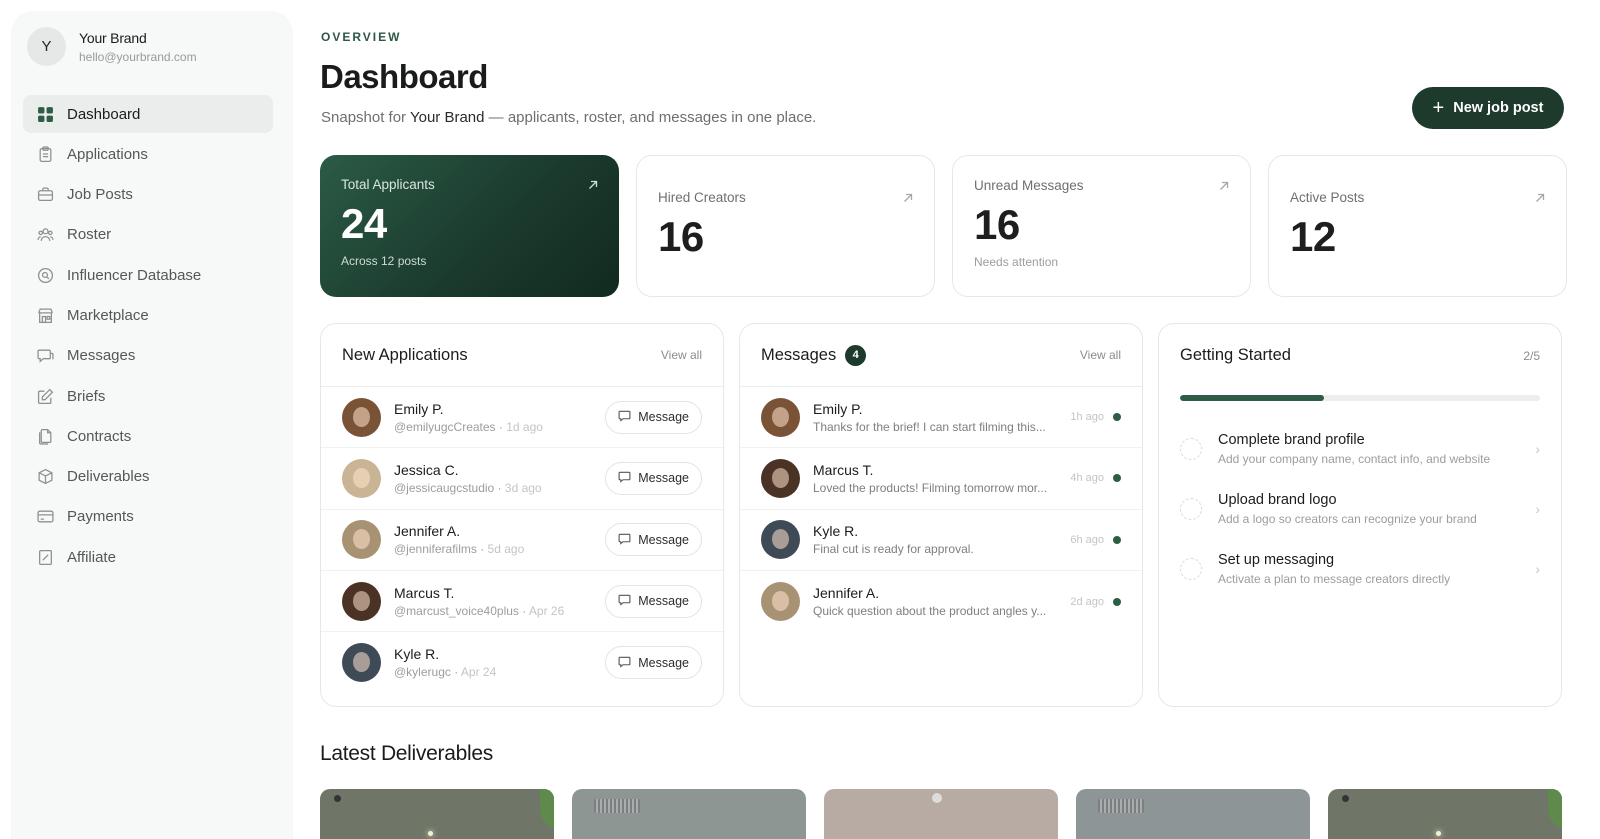 The width and height of the screenshot is (1600, 839). What do you see at coordinates (444, 487) in the screenshot?
I see `applicant-handle: @jessicaugcstudio` at bounding box center [444, 487].